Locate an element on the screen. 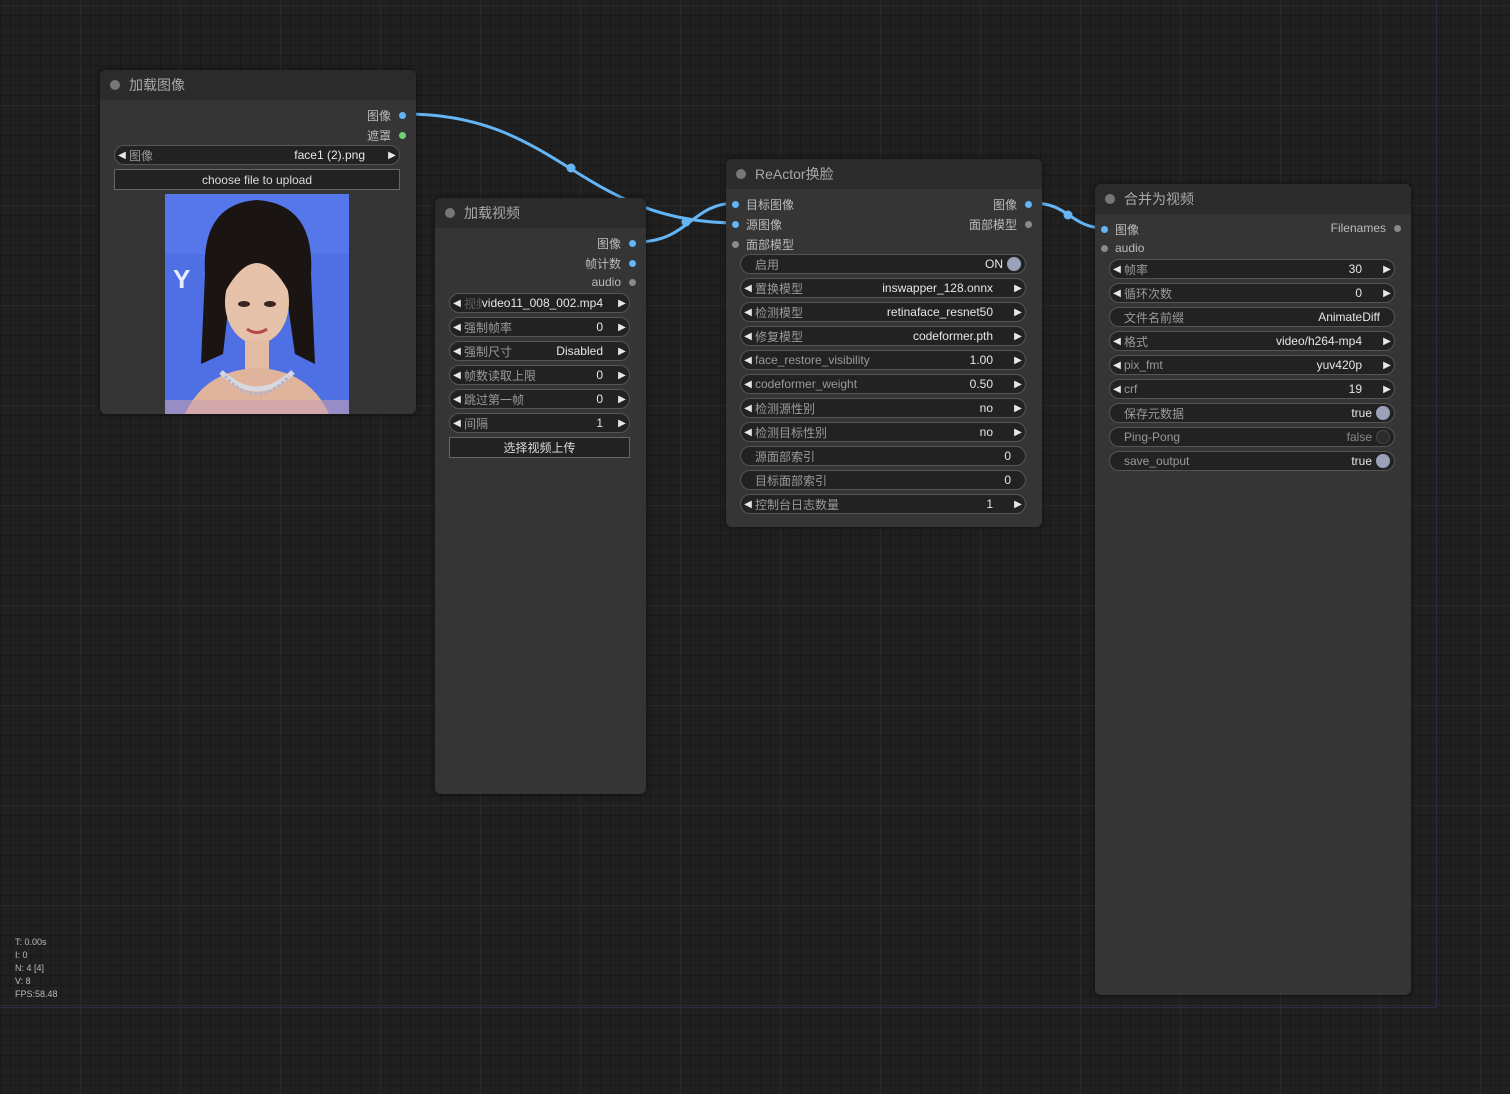 The width and height of the screenshot is (1510, 1094). frame-rate-widget: ◀ 帧率 30 ▶ is located at coordinates (1252, 269).